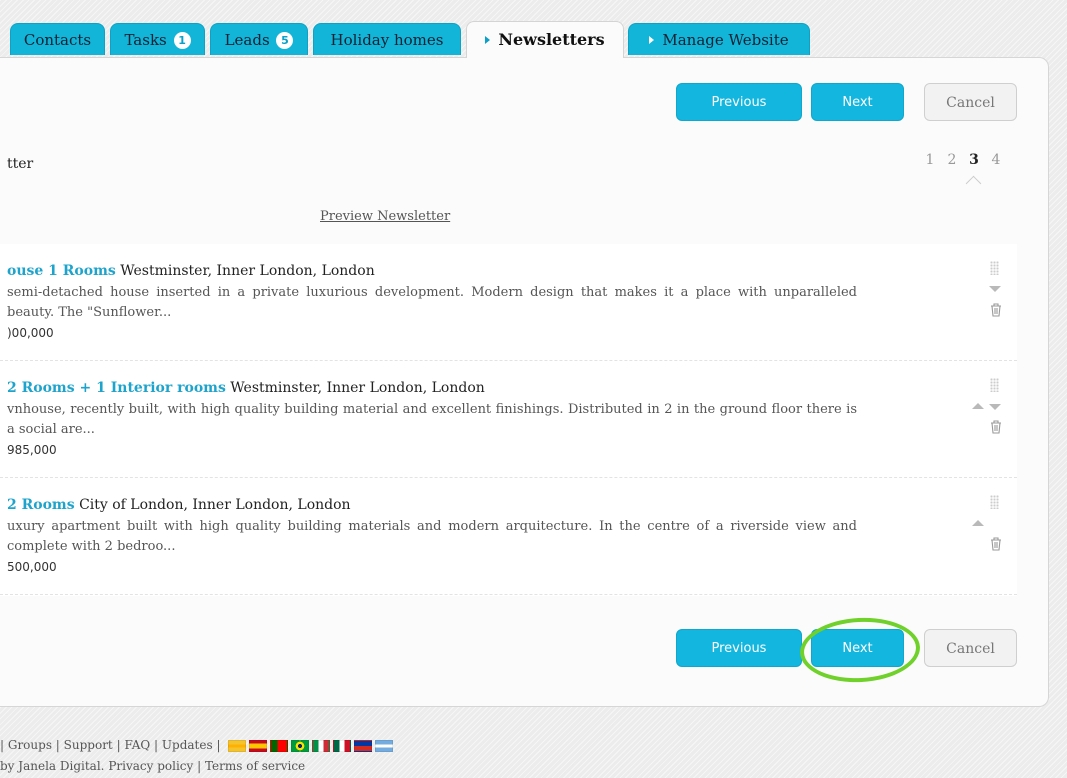  Describe the element at coordinates (551, 39) in the screenshot. I see `tab-label: Newsletters` at that location.